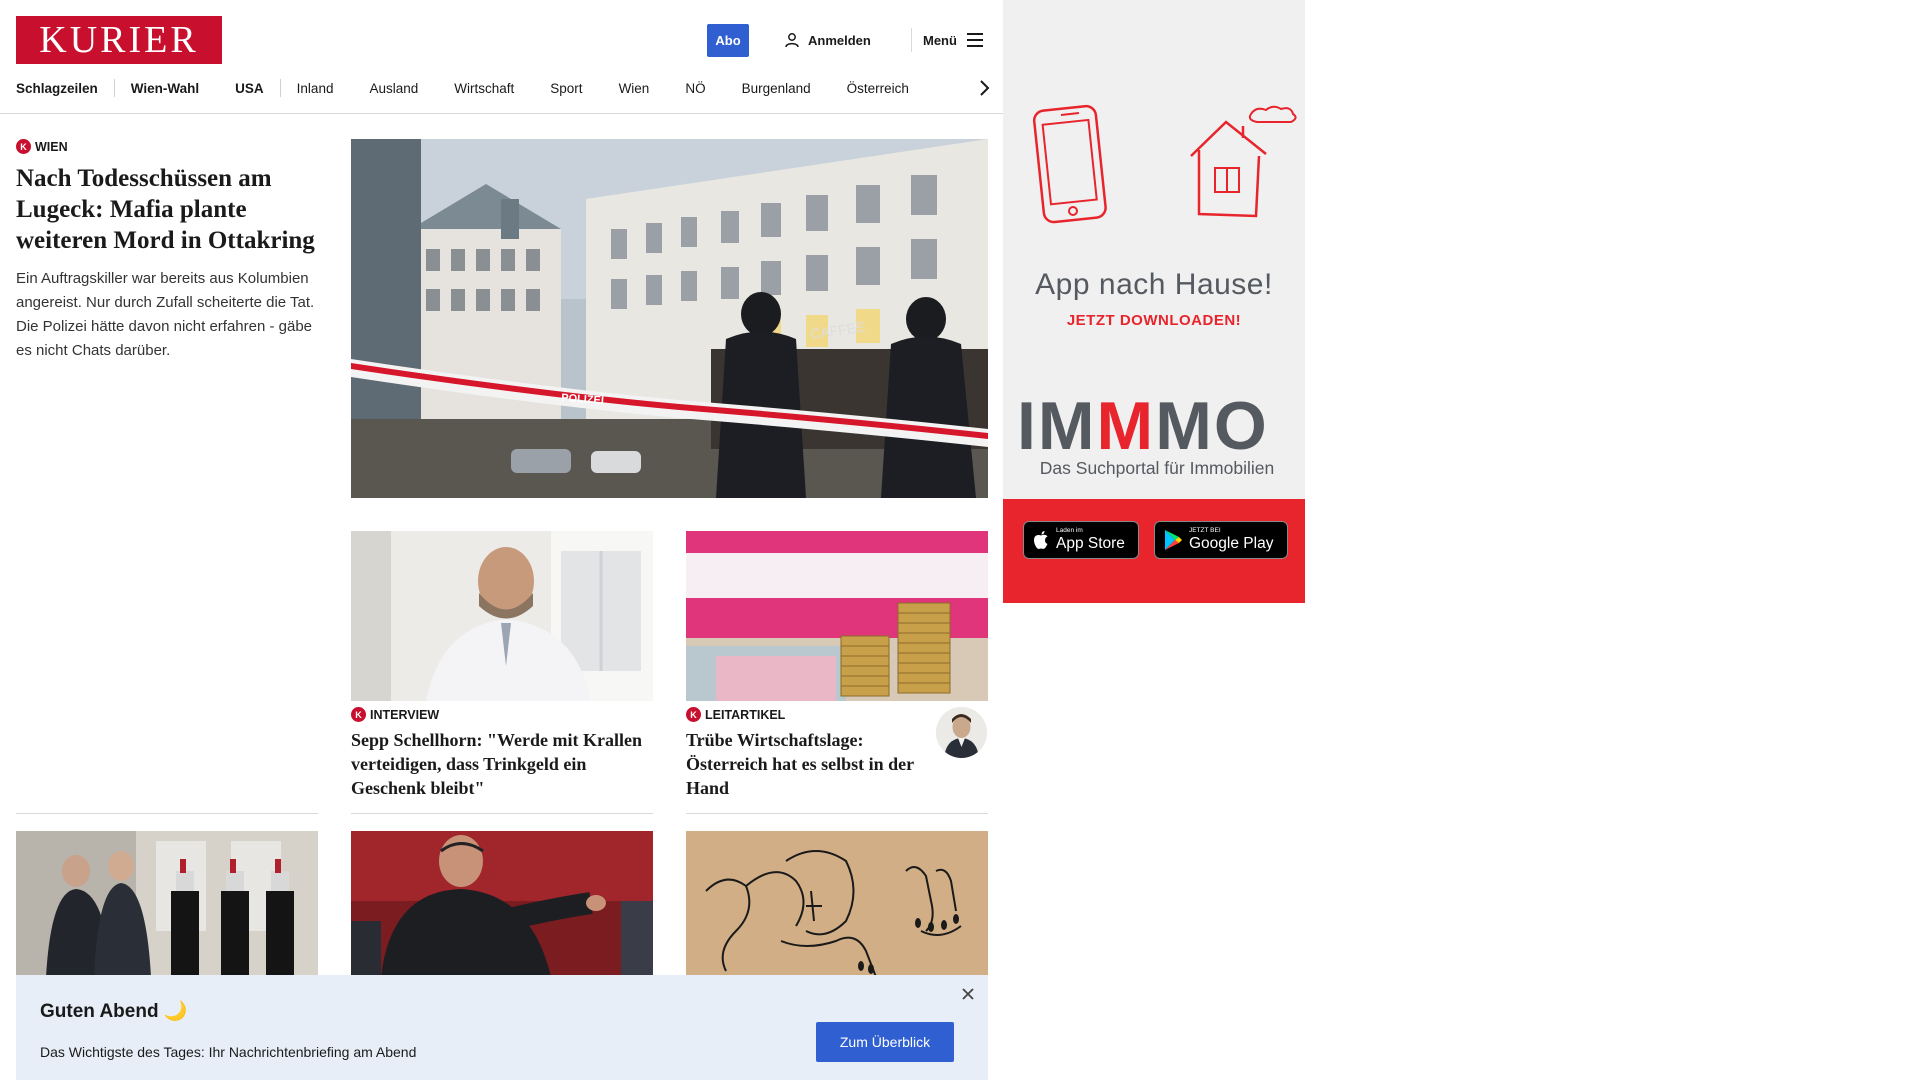 This screenshot has height=1080, width=1920. What do you see at coordinates (837, 904) in the screenshot?
I see `illustration-image` at bounding box center [837, 904].